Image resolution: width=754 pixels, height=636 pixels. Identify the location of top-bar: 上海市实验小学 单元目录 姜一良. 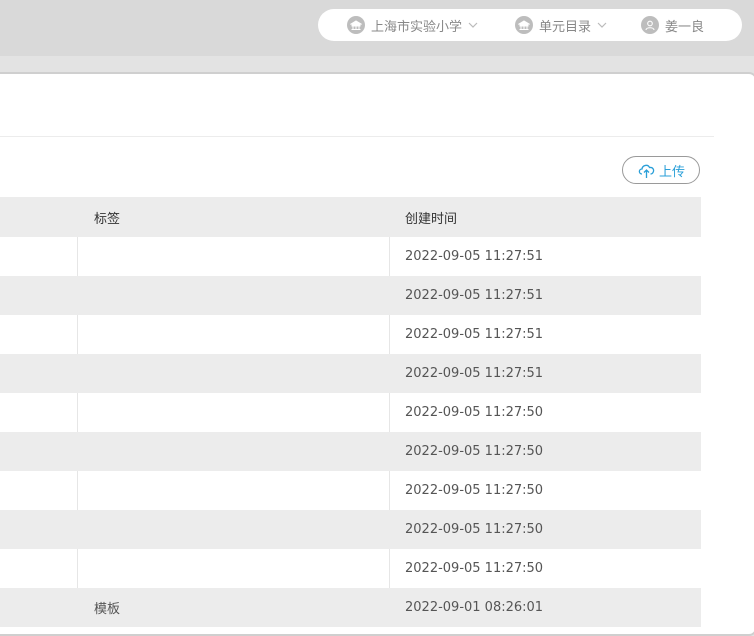
(377, 28).